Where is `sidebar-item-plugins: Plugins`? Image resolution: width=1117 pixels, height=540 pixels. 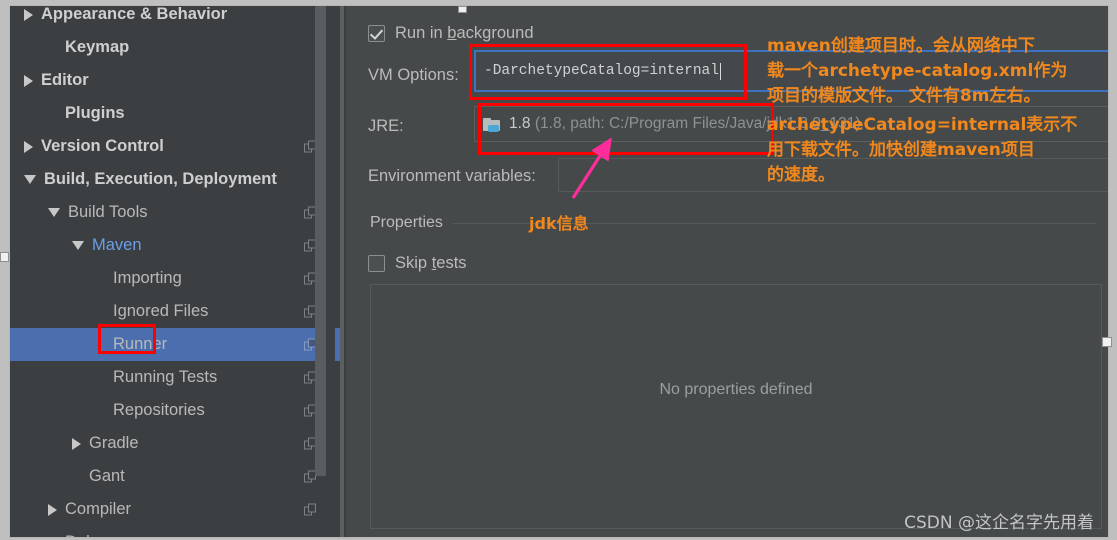
sidebar-item-plugins: Plugins is located at coordinates (177, 113).